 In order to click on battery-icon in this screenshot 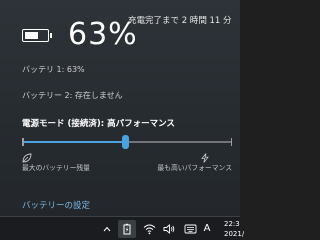, I will do `click(37, 35)`.